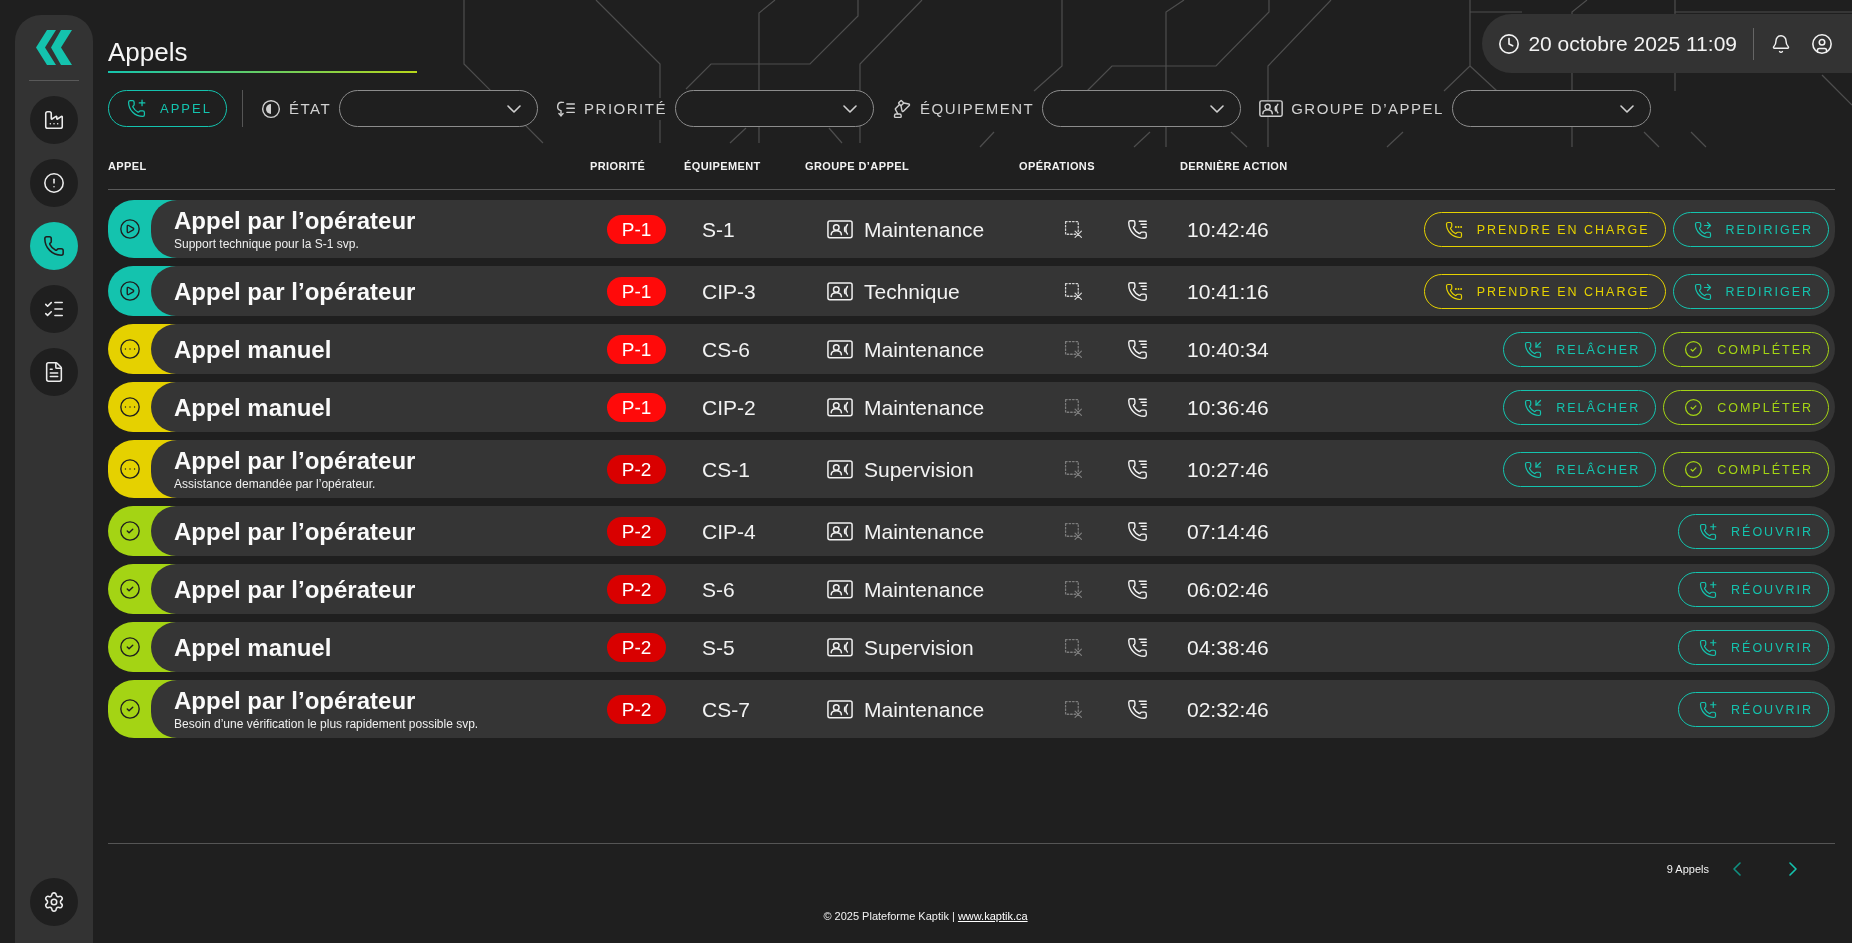  I want to click on call-title: Appel manuel, so click(253, 647).